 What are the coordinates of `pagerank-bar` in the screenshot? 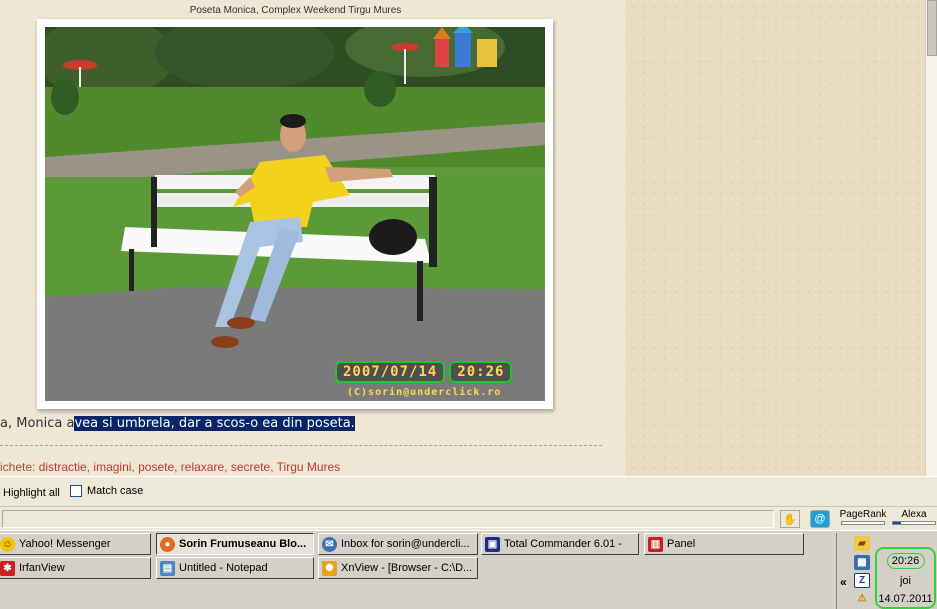 It's located at (863, 523).